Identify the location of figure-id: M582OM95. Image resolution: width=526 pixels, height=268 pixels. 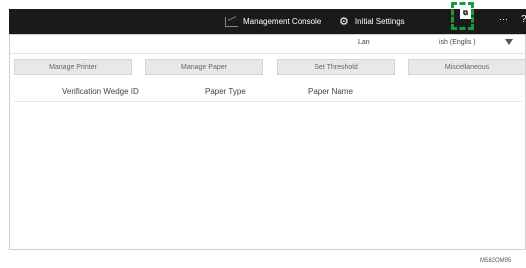
(496, 261).